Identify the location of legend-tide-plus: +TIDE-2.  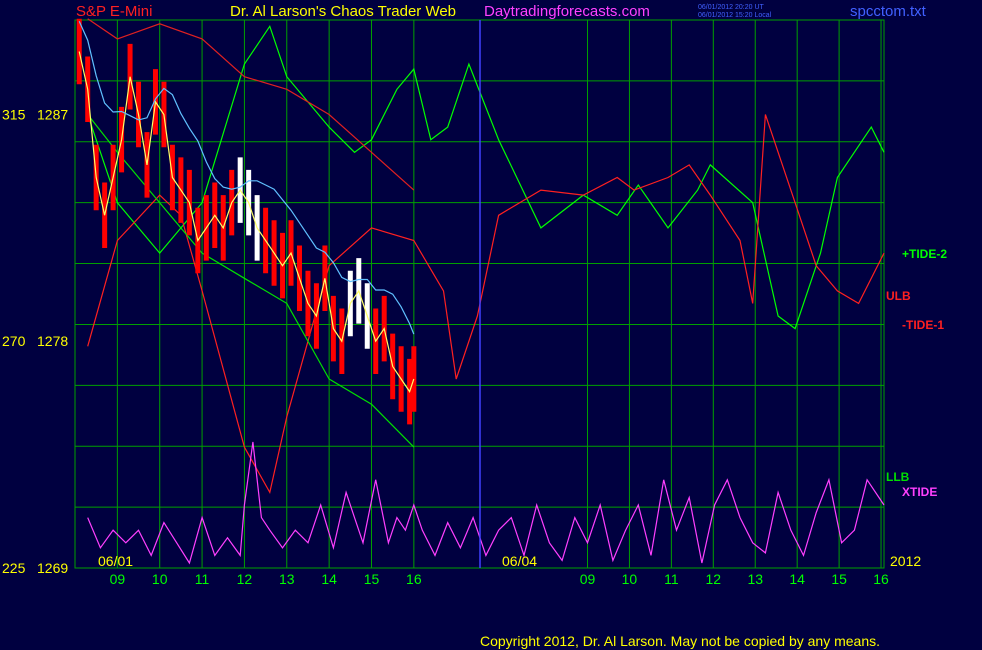
(924, 254).